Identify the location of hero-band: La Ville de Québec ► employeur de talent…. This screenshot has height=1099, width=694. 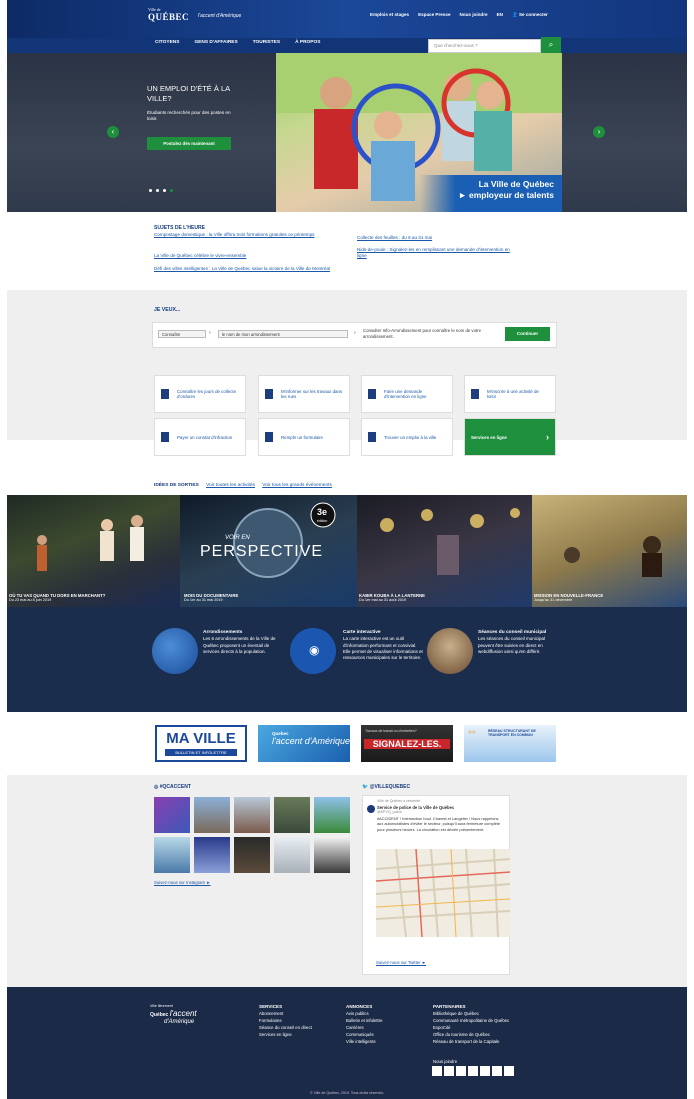
(491, 193).